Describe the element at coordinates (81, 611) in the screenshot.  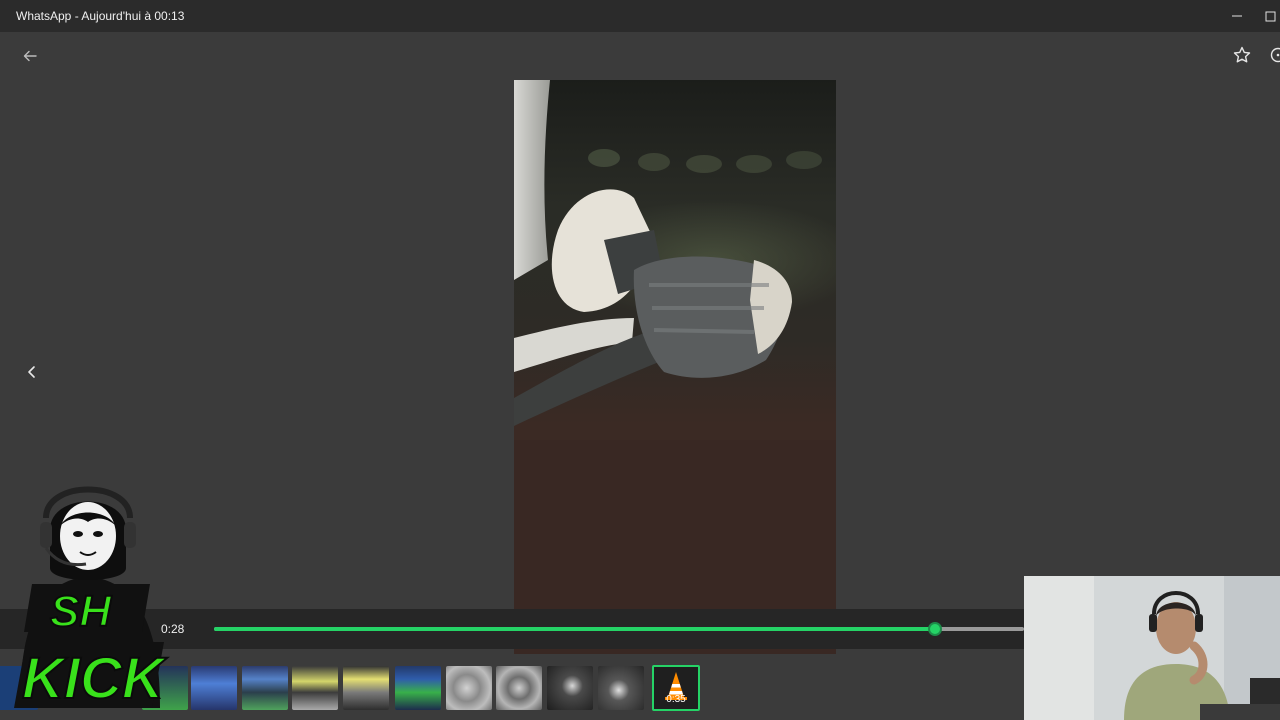
I see `logo-text-line1: SH` at that location.